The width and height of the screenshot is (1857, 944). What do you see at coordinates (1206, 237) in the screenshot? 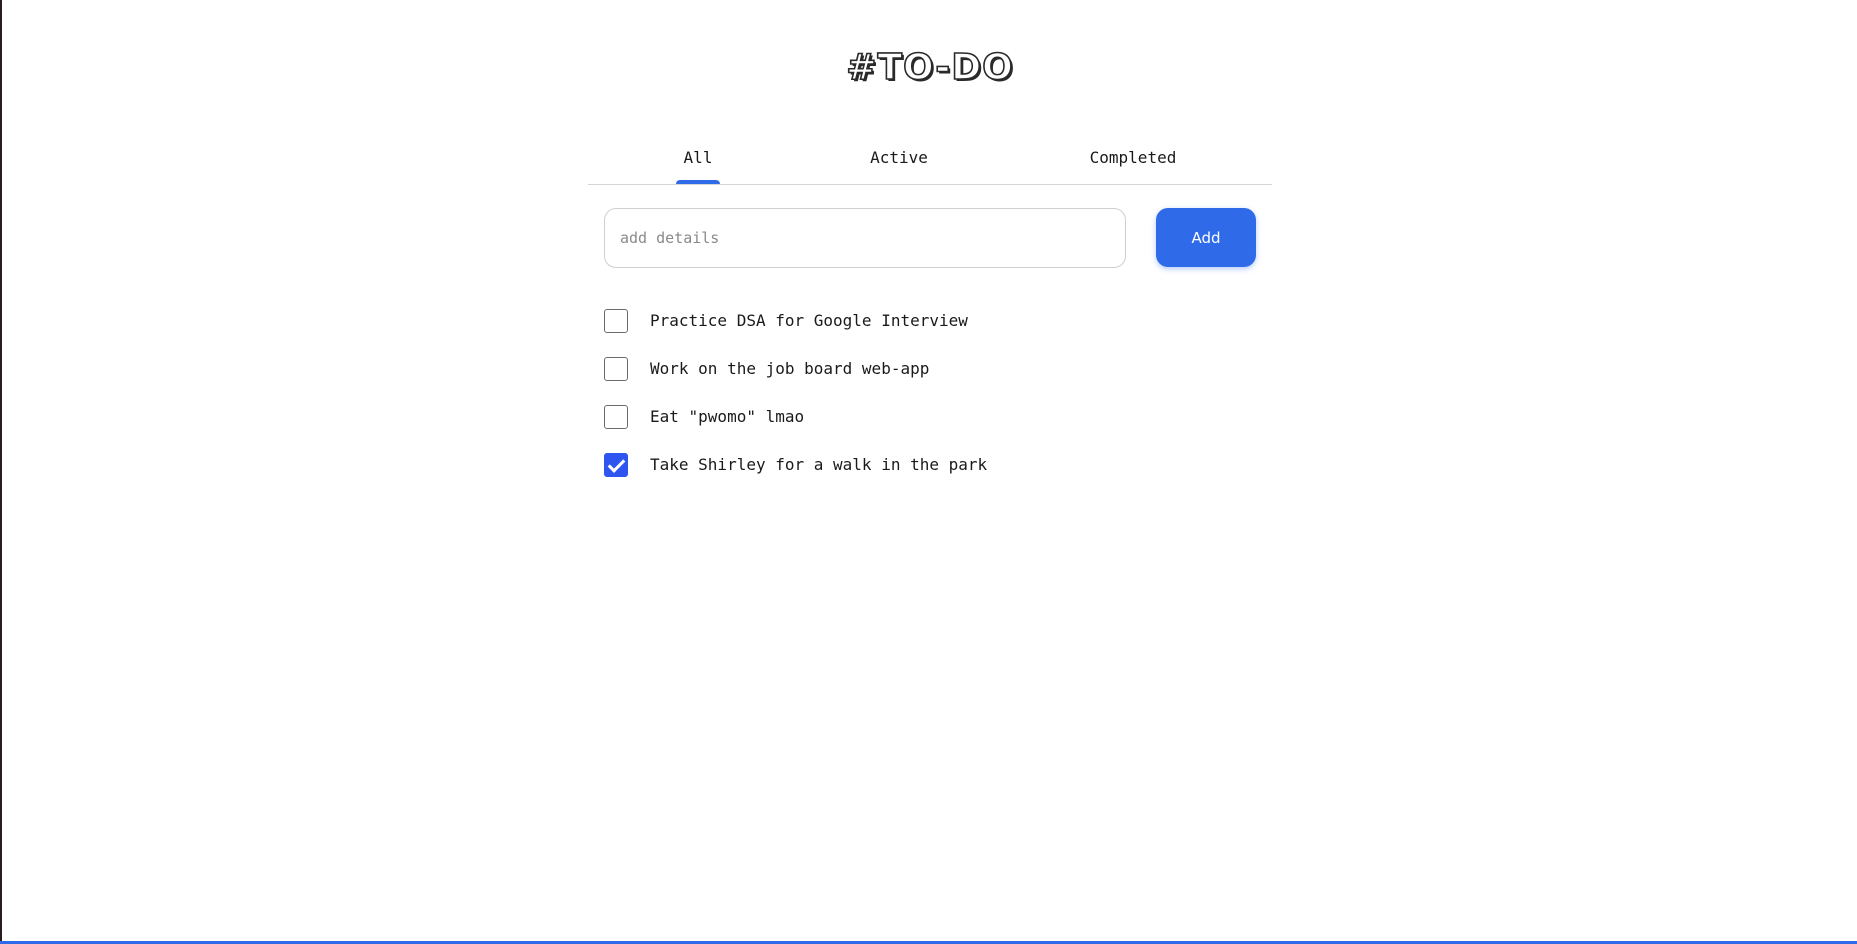
I see `add-button: Add` at bounding box center [1206, 237].